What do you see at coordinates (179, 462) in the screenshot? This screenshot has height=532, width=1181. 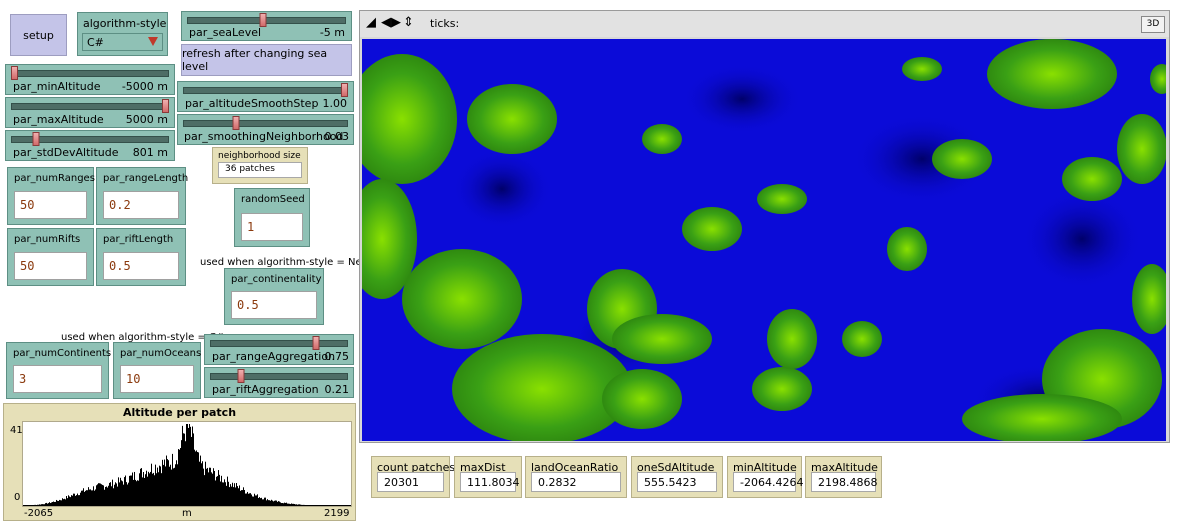 I see `altitude-plot: Altitude per patch 41 0 -2065 m 2199` at bounding box center [179, 462].